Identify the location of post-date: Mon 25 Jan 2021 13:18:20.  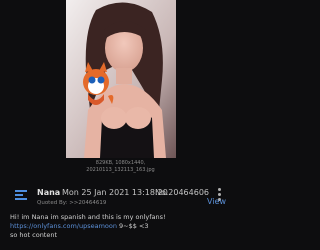
(115, 192).